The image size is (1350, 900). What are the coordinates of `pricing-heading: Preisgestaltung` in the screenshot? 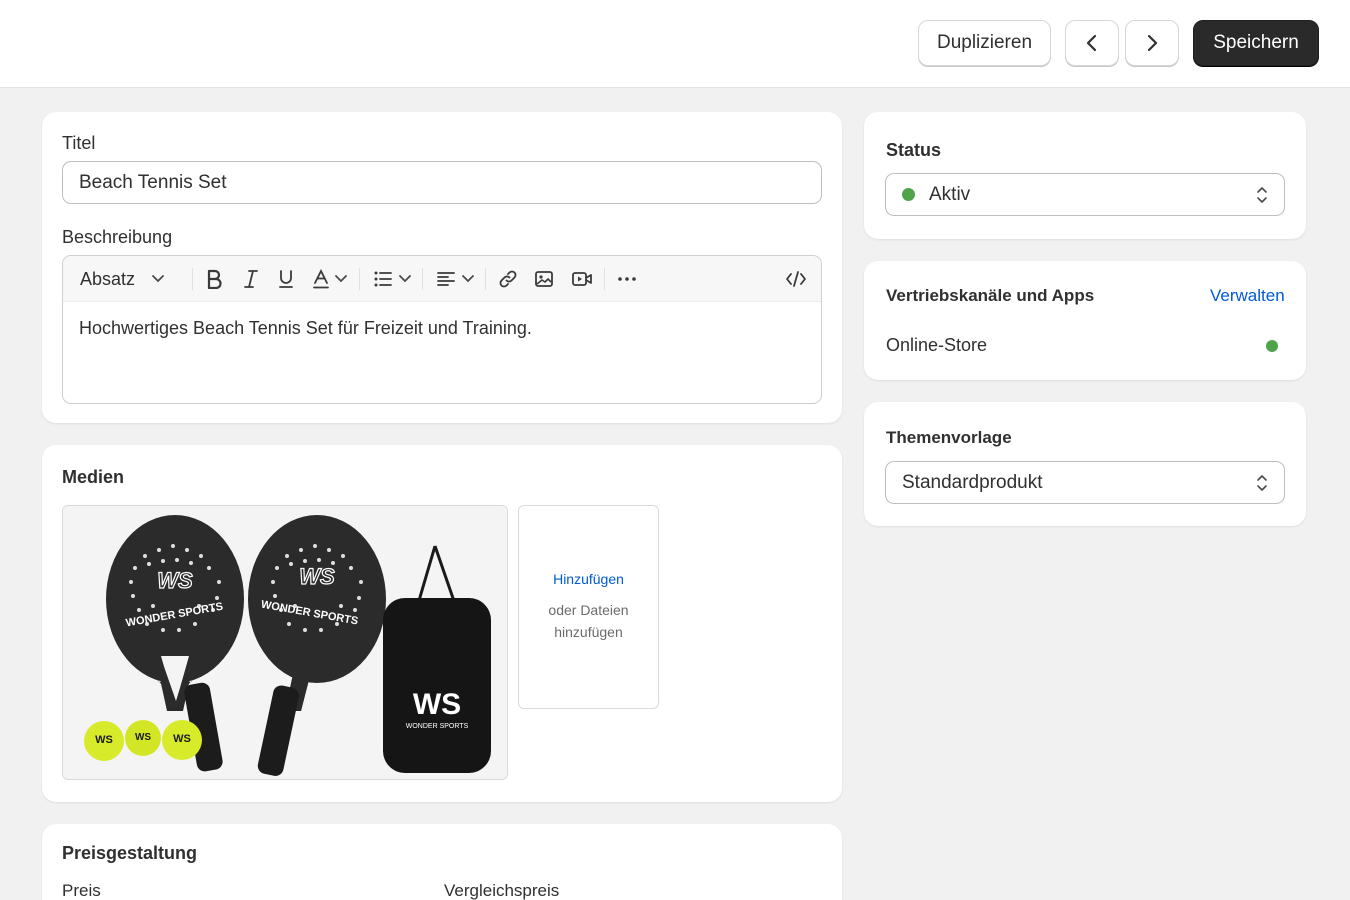 It's located at (130, 853).